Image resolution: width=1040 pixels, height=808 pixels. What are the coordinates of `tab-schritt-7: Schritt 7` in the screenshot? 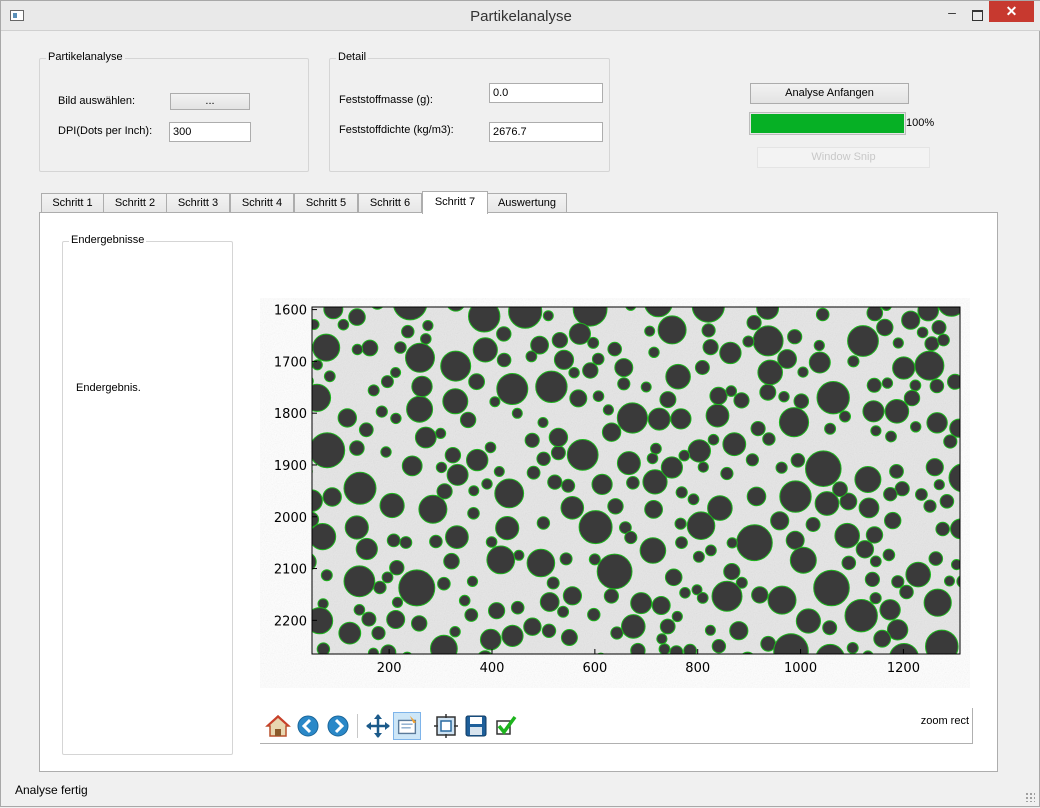 It's located at (455, 202).